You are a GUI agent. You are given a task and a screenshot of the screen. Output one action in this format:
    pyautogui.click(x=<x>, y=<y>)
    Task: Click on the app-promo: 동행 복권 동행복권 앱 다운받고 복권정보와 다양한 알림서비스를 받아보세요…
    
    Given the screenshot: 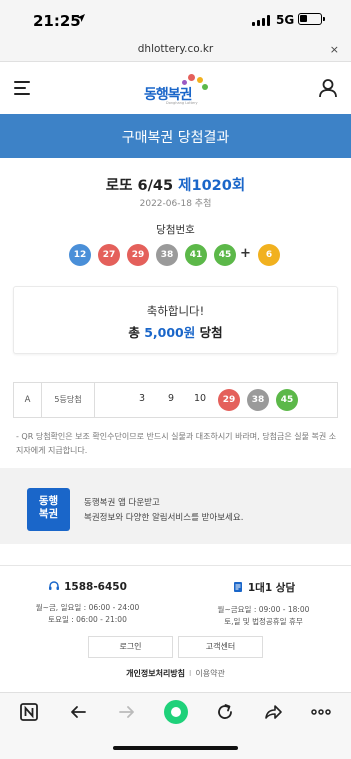 What is the action you would take?
    pyautogui.click(x=175, y=511)
    